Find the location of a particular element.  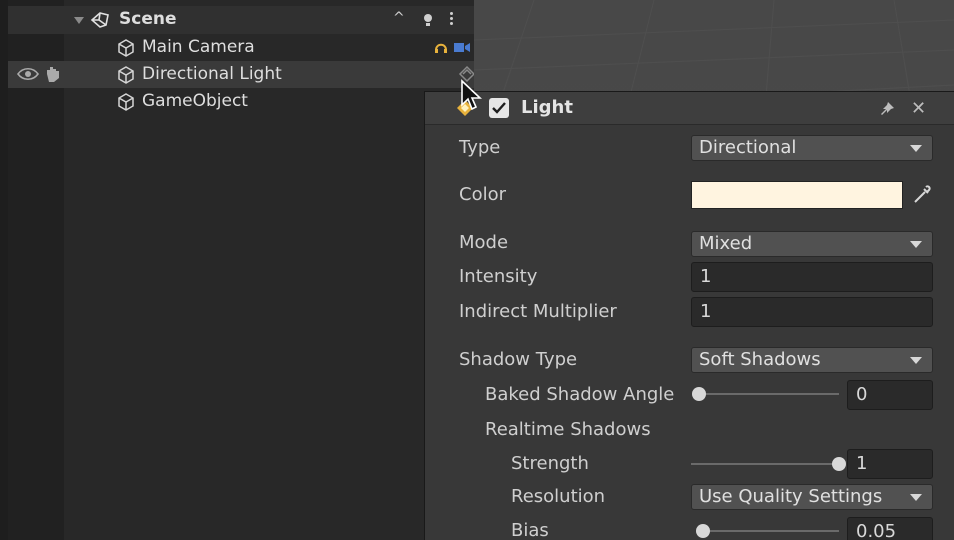

audio-listener-icon is located at coordinates (441, 48).